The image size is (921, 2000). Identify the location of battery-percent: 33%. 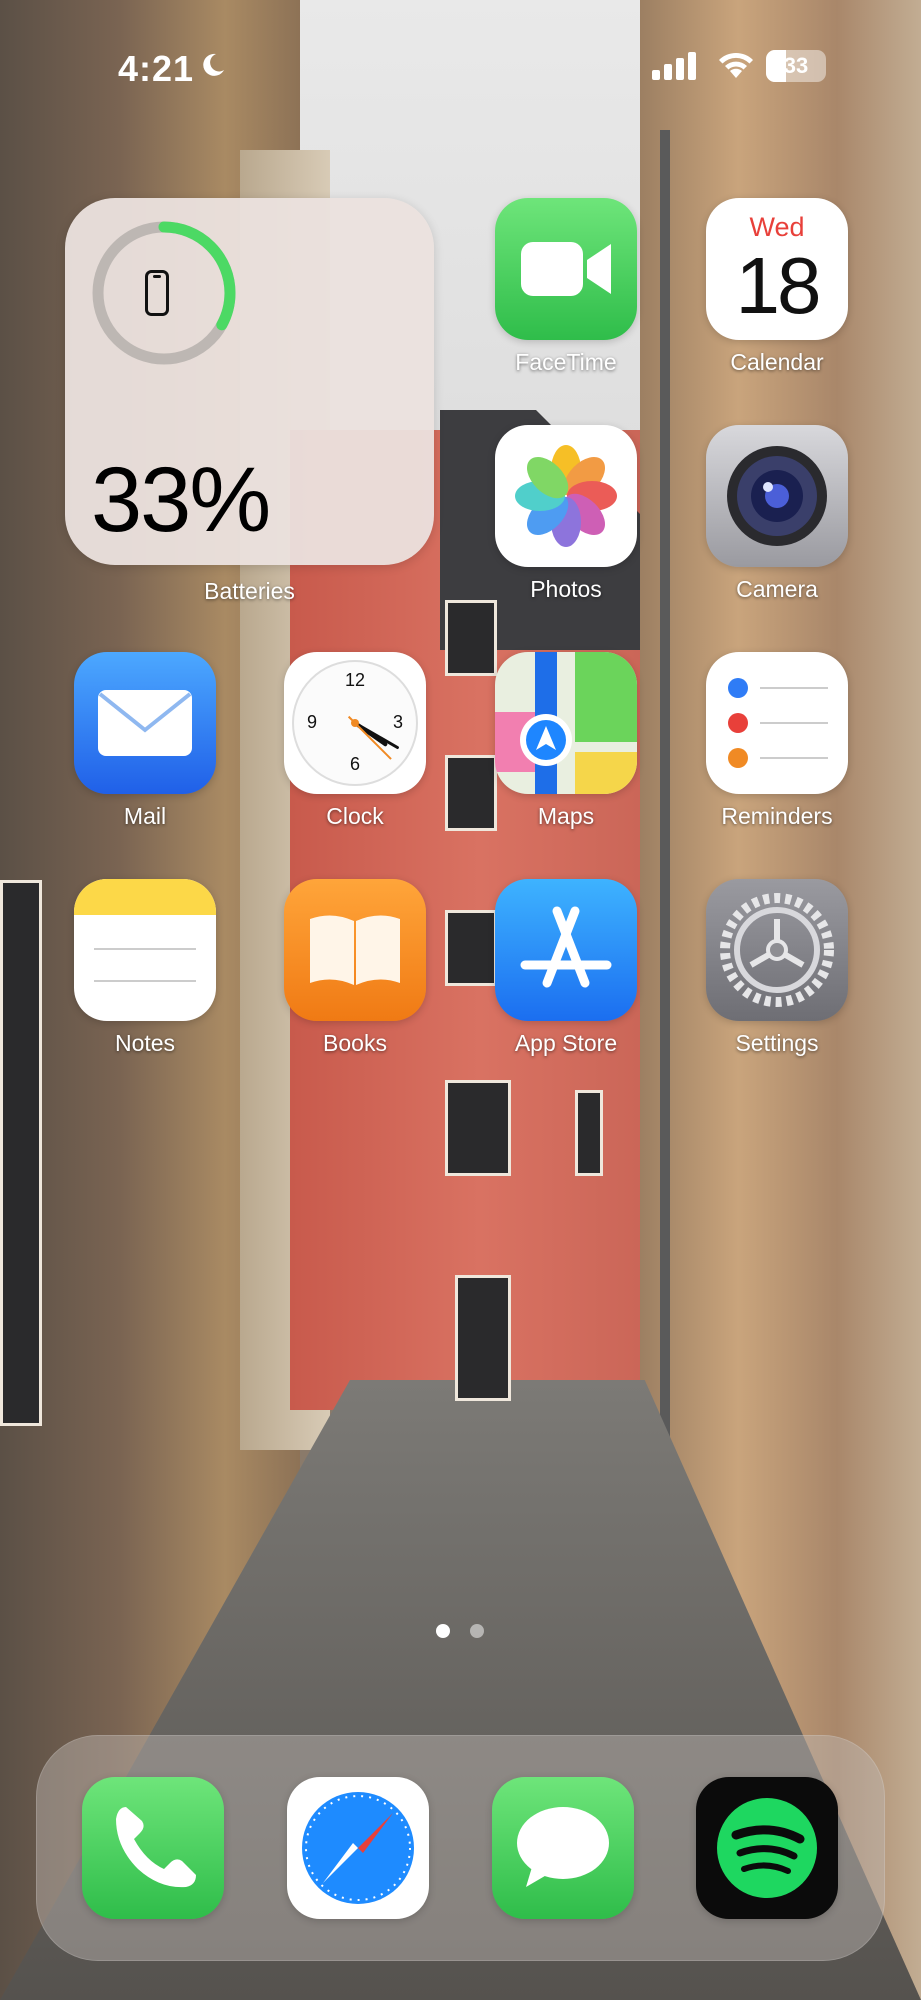
(181, 500).